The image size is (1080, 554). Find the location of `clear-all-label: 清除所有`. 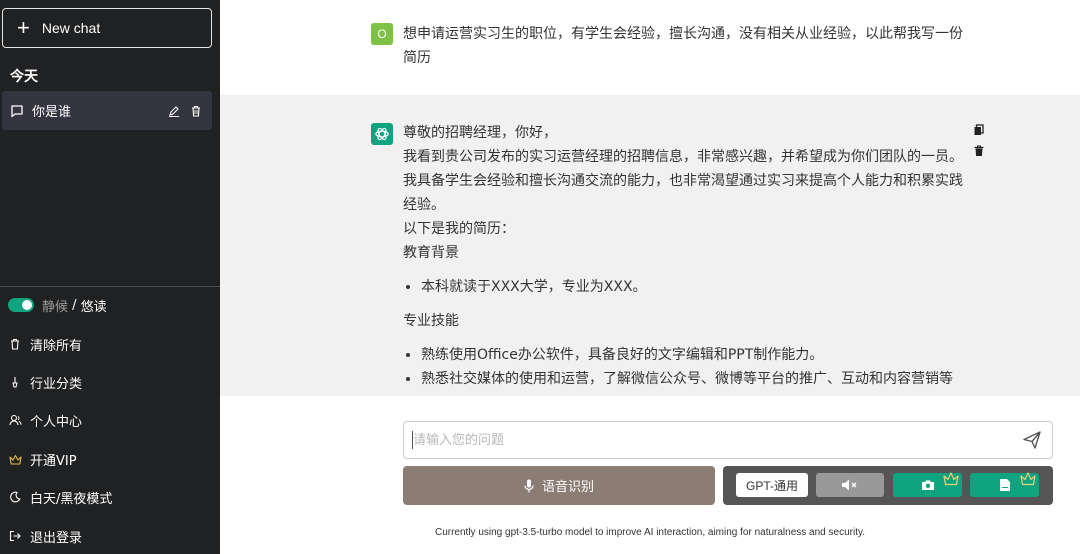

clear-all-label: 清除所有 is located at coordinates (56, 346).